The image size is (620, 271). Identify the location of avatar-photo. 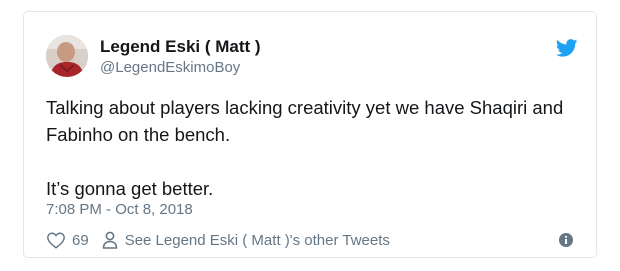
(67, 56).